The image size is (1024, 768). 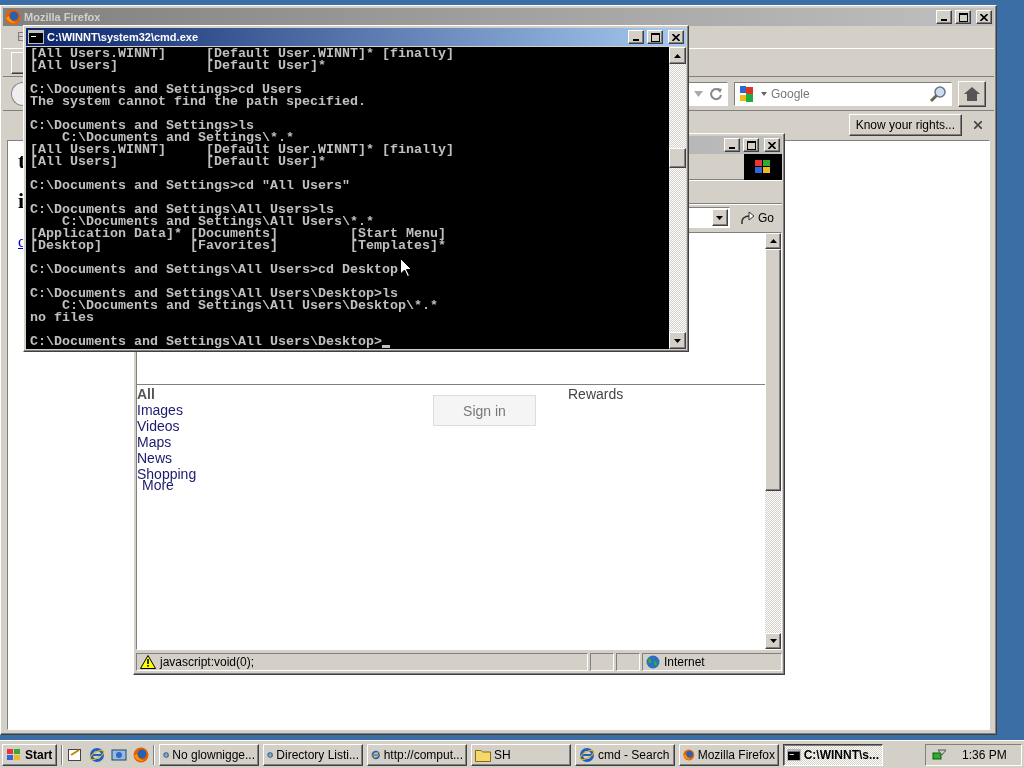 What do you see at coordinates (21, 201) in the screenshot?
I see `page-heading: i` at bounding box center [21, 201].